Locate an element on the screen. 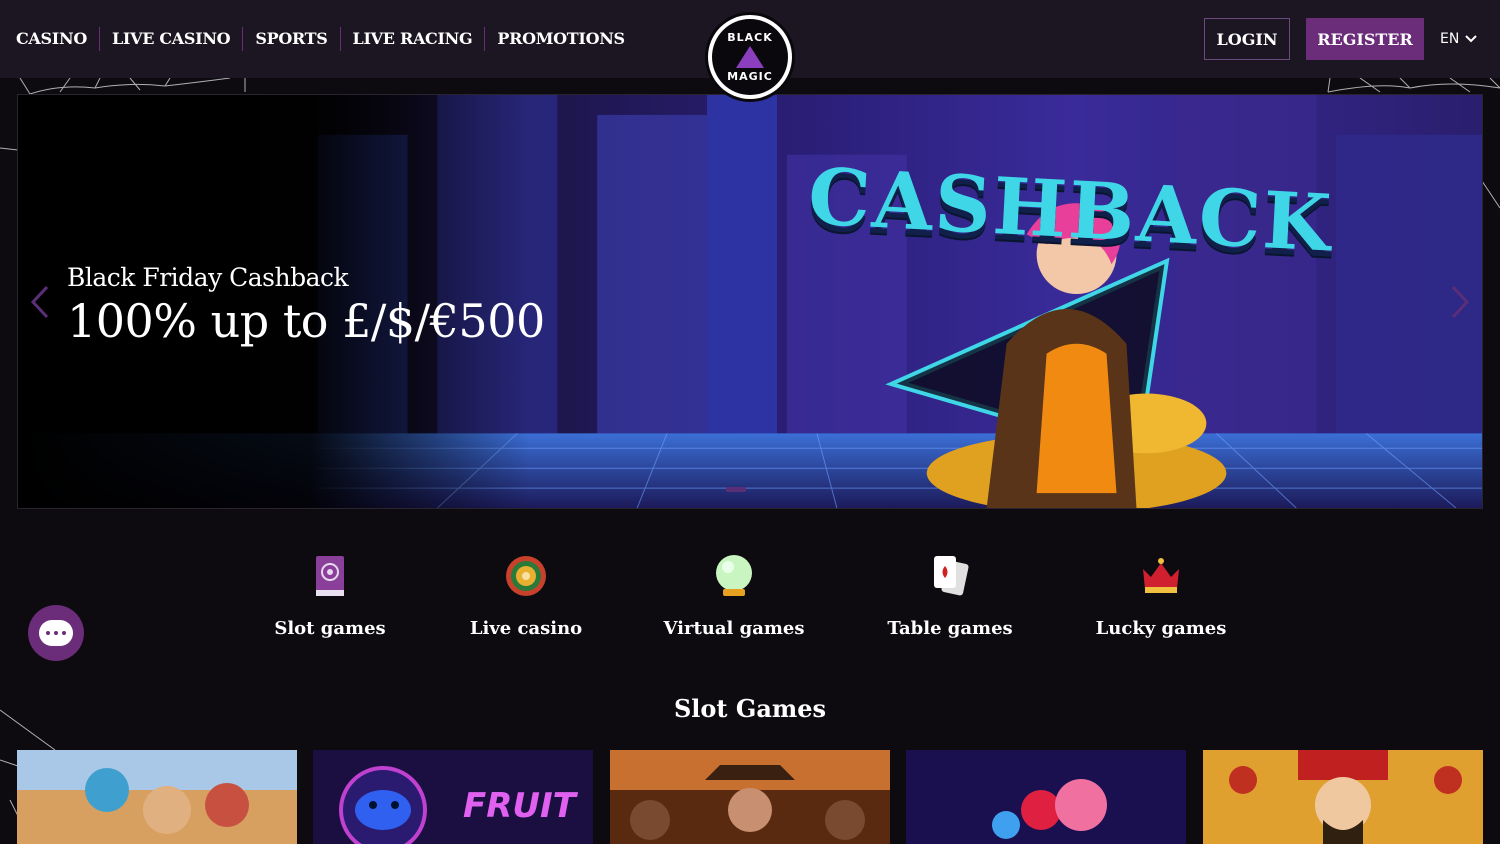 The width and height of the screenshot is (1500, 844). chat-bubble-icon is located at coordinates (56, 633).